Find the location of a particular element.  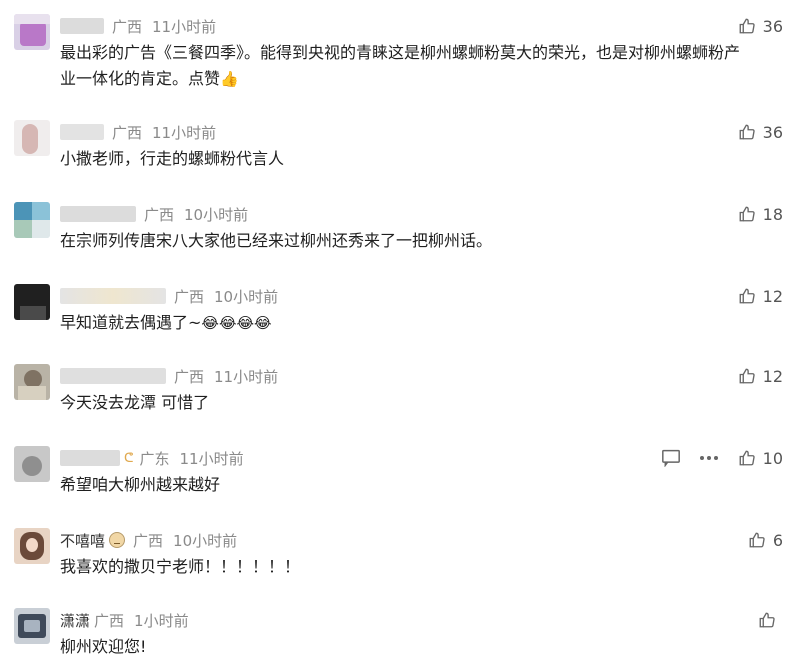

comment-actions: 6 is located at coordinates (765, 540).